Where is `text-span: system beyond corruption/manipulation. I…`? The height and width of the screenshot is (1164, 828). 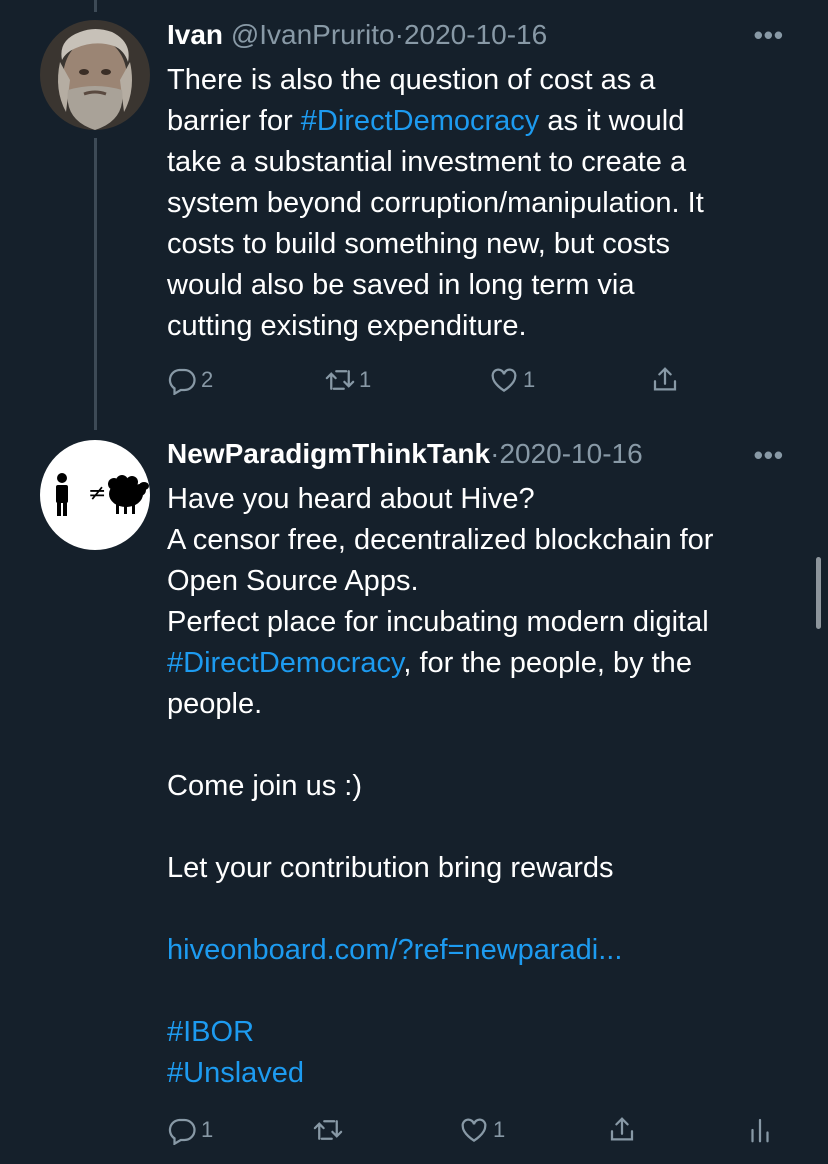
text-span: system beyond corruption/manipulation. I… is located at coordinates (435, 203).